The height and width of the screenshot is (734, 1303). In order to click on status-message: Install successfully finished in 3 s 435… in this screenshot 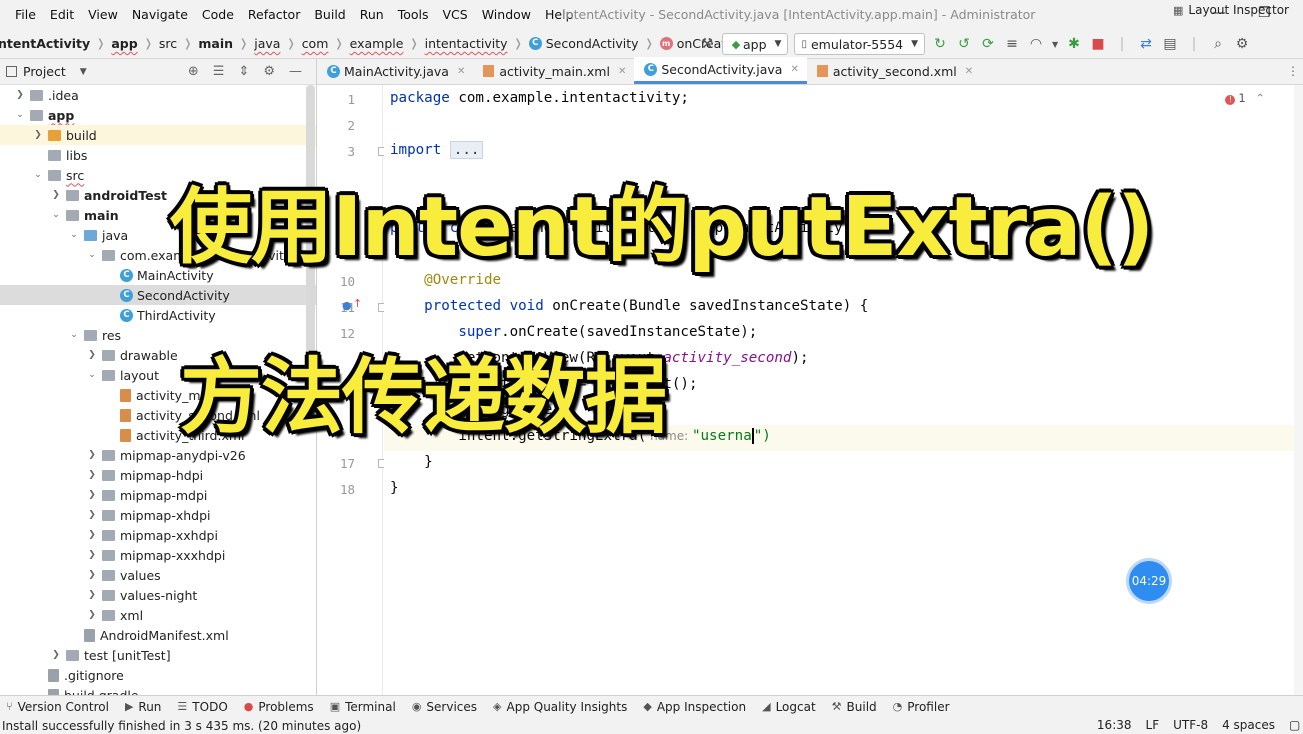, I will do `click(181, 726)`.